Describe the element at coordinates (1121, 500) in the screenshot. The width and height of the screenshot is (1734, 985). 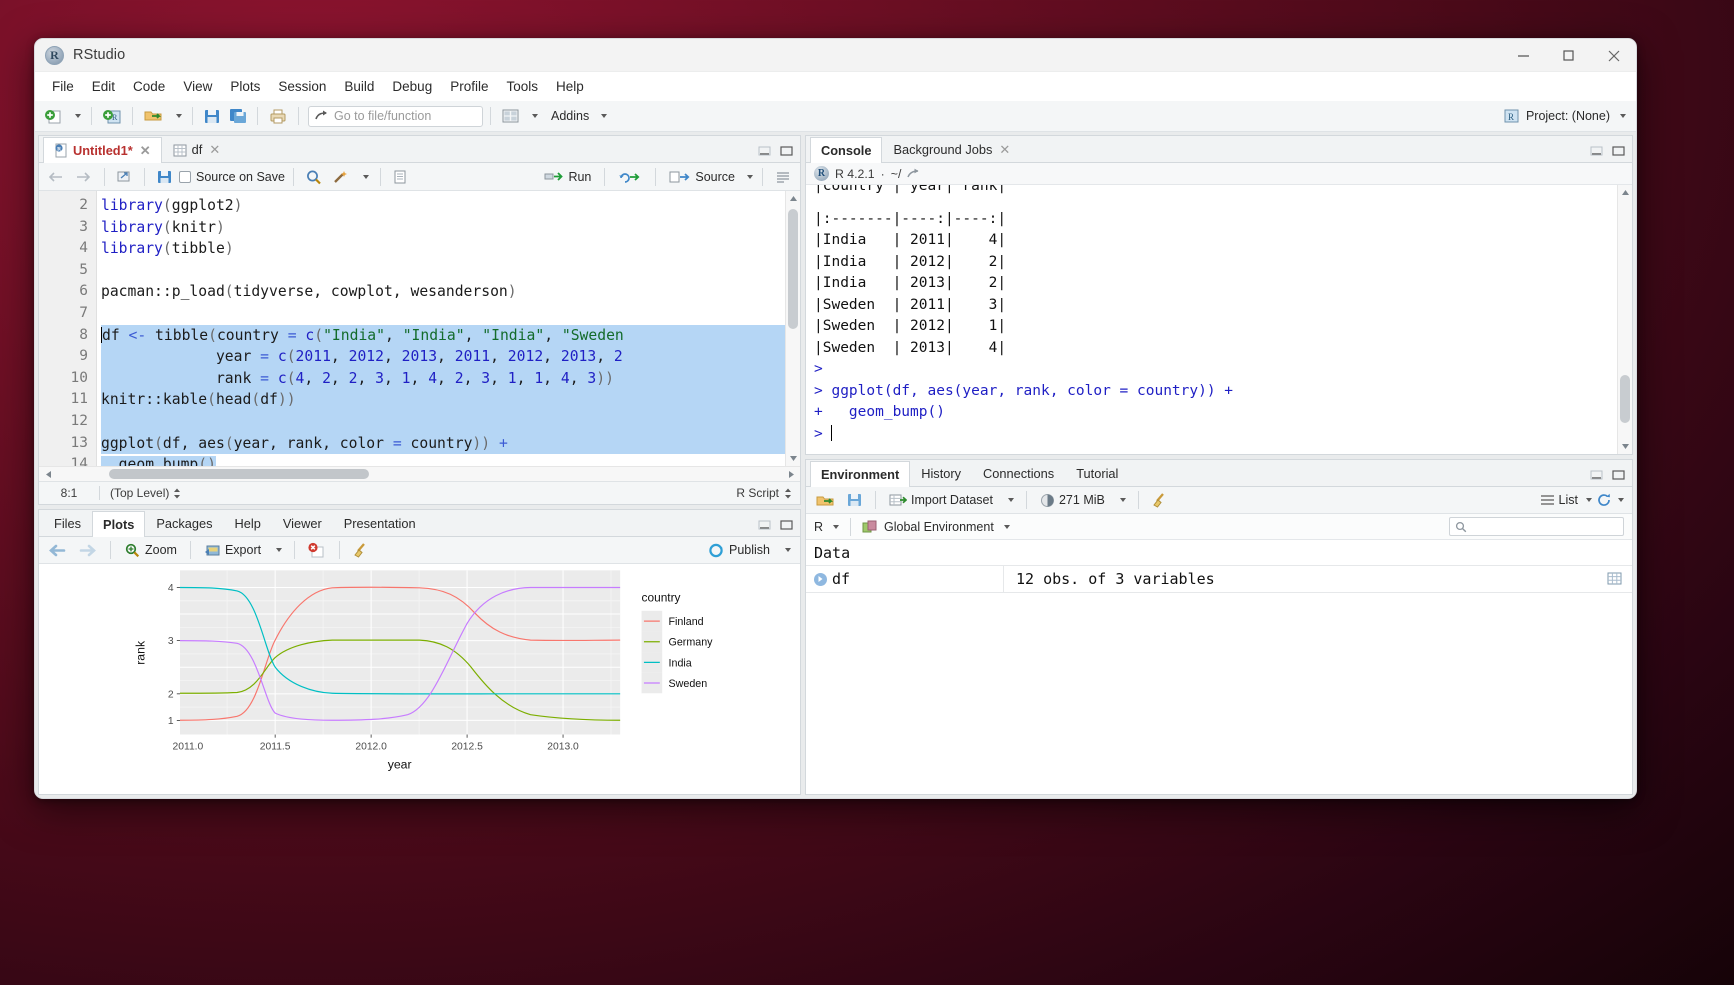
I see `memory-dropdown` at that location.